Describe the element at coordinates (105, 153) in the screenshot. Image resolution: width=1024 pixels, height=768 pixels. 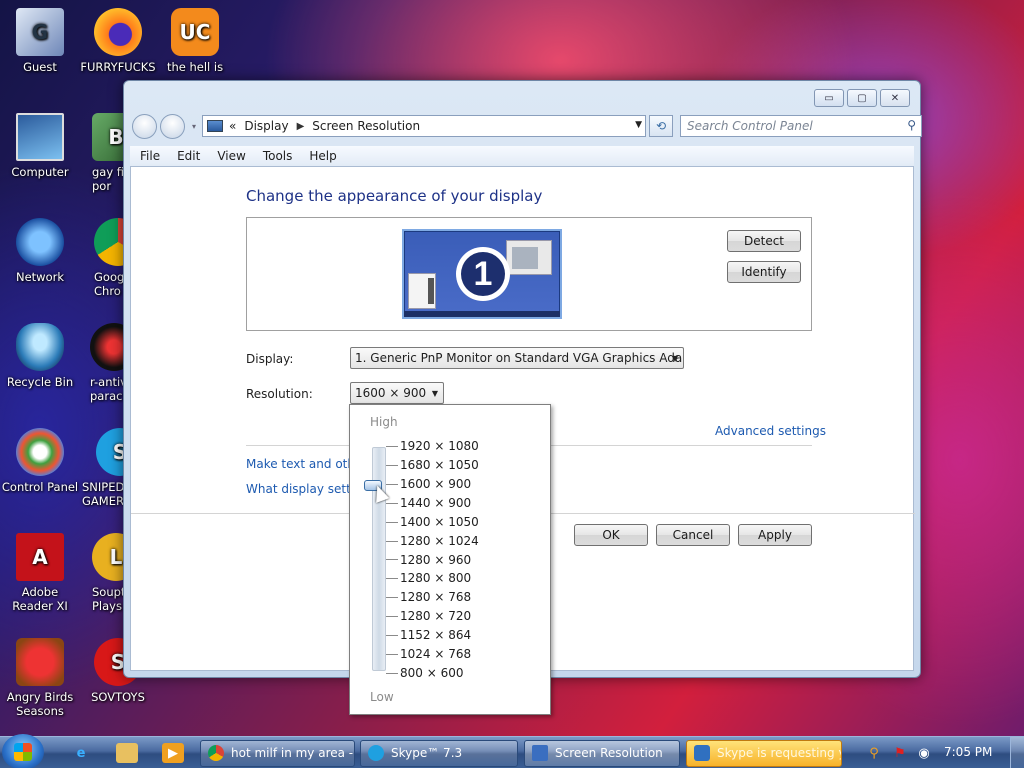
I see `desktop-icon-gay-fi: Bgay fi por` at that location.